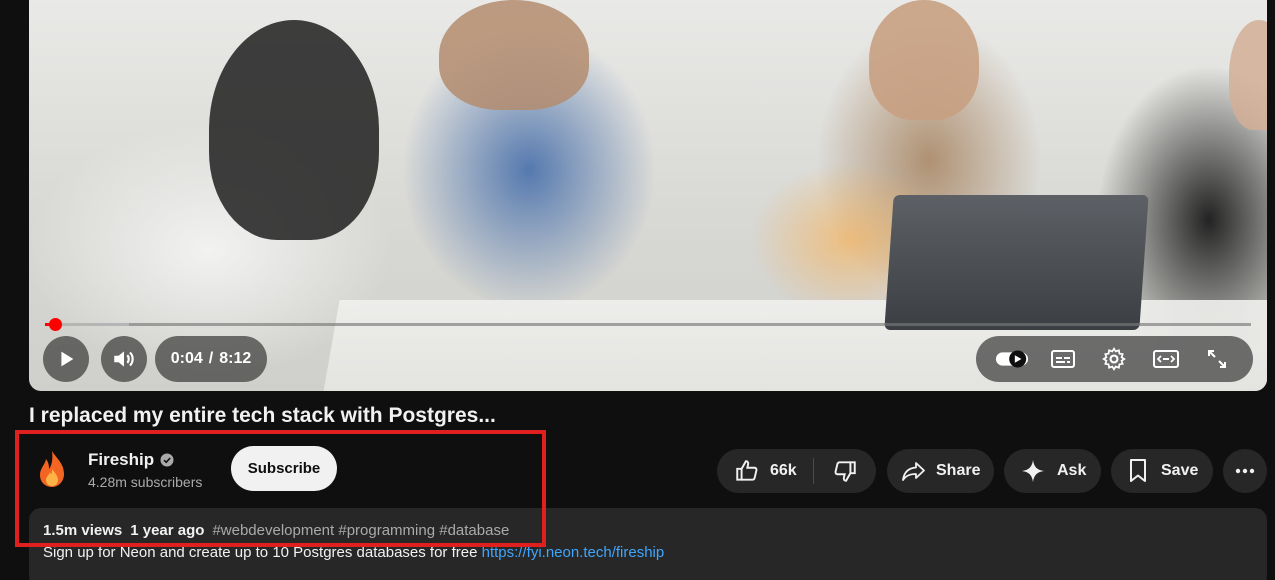  I want to click on like-count: 66k, so click(783, 470).